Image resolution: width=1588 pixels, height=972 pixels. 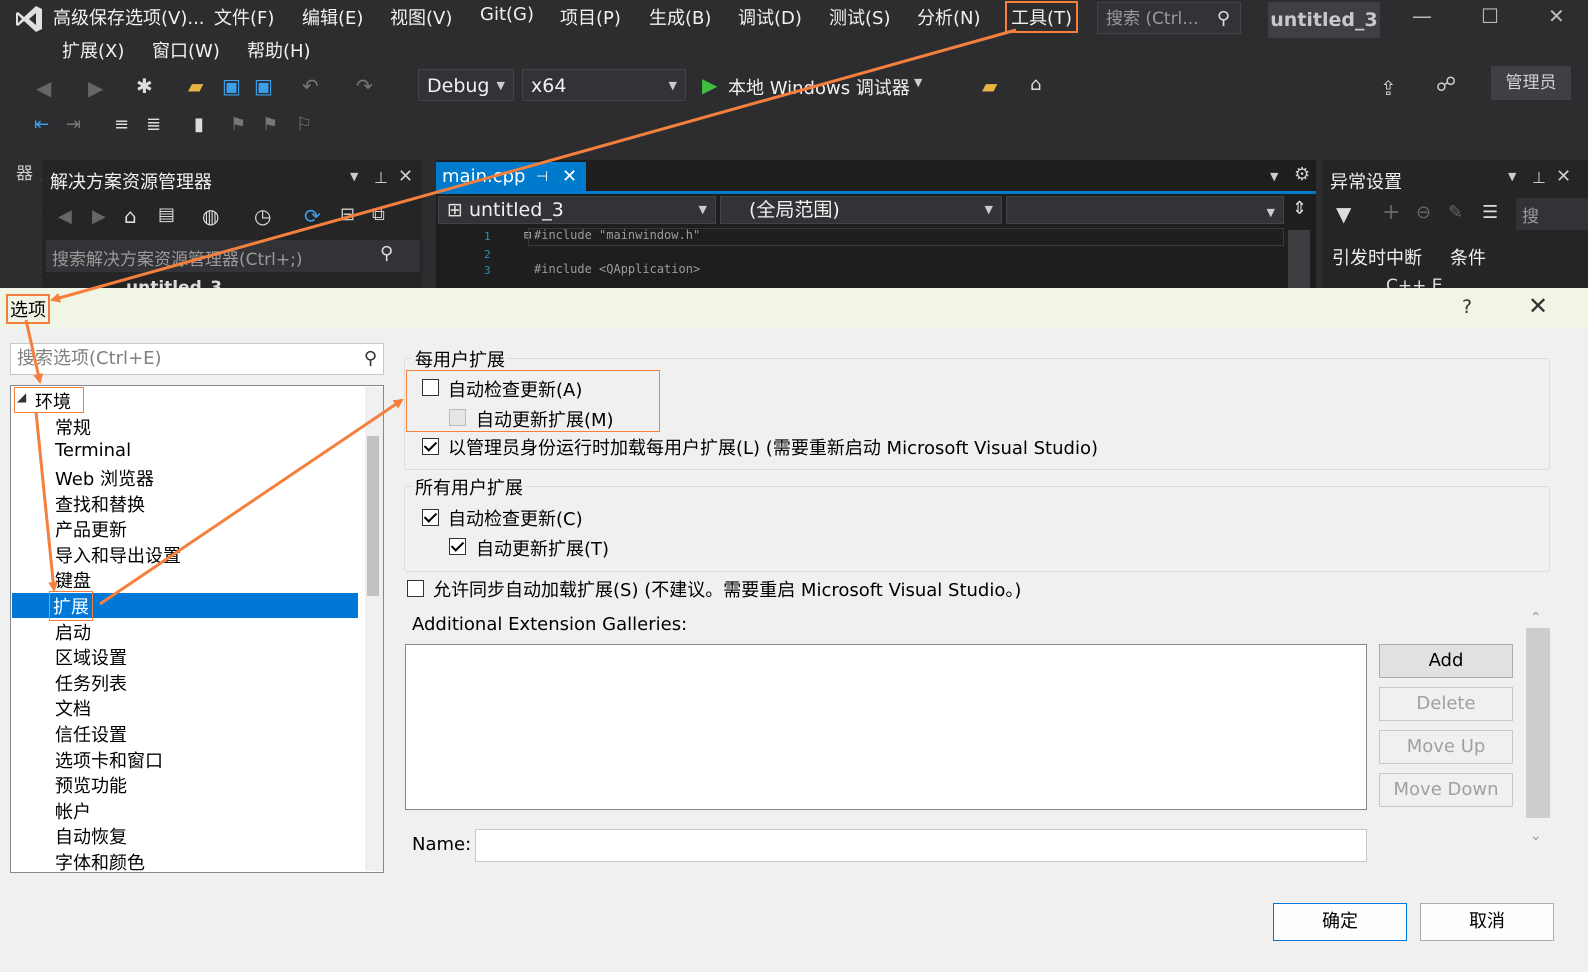 What do you see at coordinates (73, 632) in the screenshot?
I see `tree-item: 启动` at bounding box center [73, 632].